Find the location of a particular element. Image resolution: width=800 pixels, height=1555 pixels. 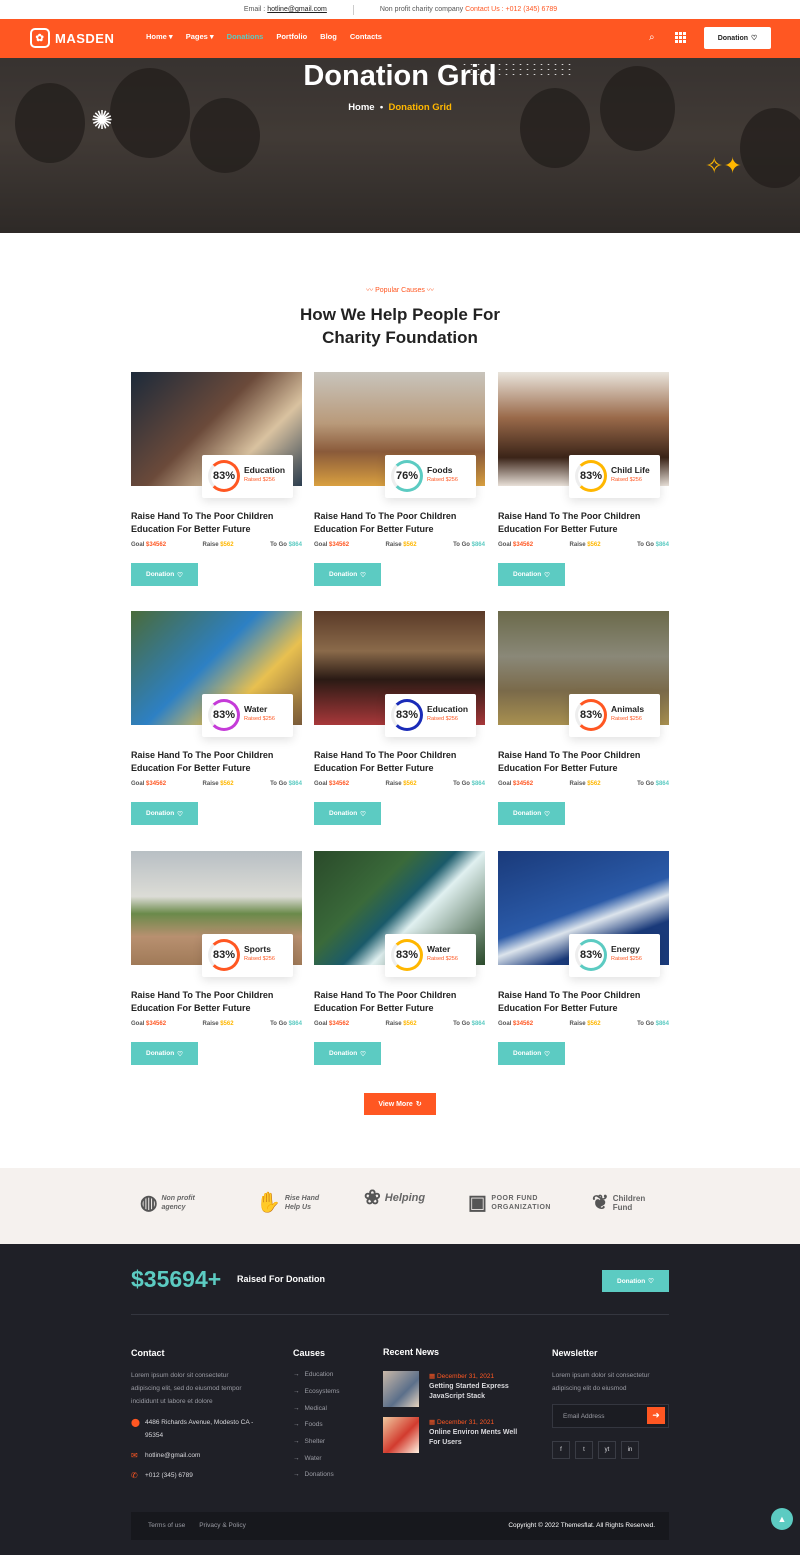

nav-item-home: Home ▾ is located at coordinates (159, 36).